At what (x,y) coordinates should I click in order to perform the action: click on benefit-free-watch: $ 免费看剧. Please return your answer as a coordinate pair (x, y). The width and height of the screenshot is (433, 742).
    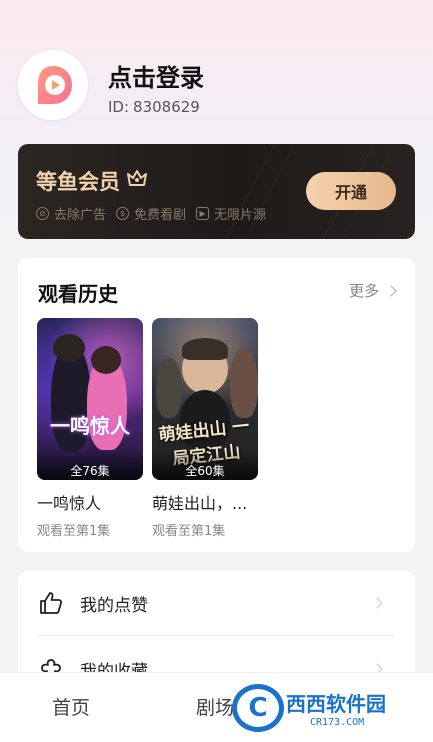
    Looking at the image, I should click on (151, 213).